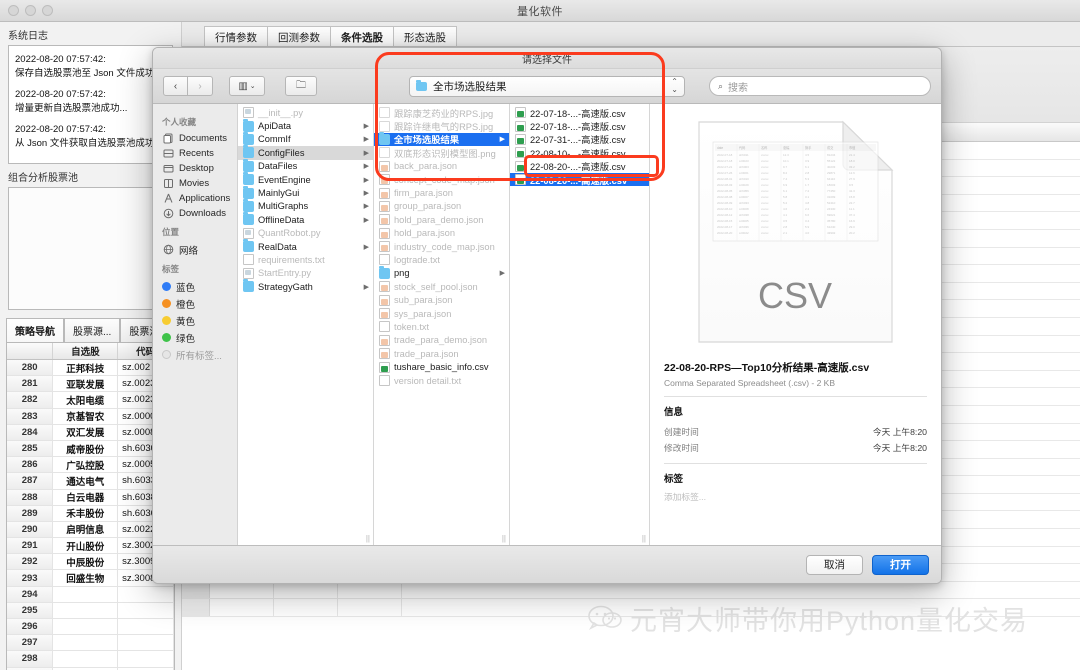  What do you see at coordinates (441, 192) in the screenshot?
I see `file-list-item: firm_para.json` at bounding box center [441, 192].